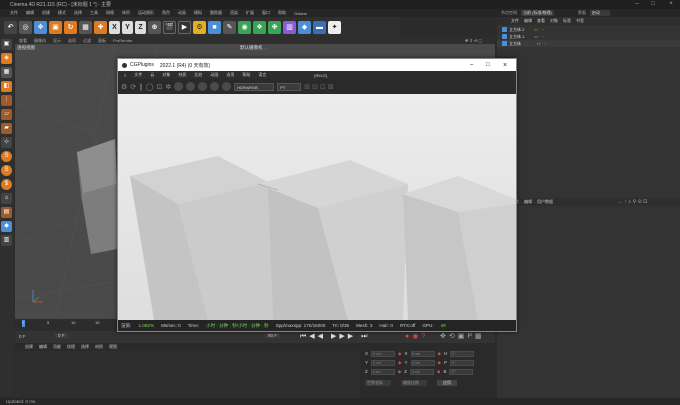 The height and width of the screenshot is (405, 680). What do you see at coordinates (273, 335) in the screenshot?
I see `frame-end-field: 90 F` at bounding box center [273, 335].